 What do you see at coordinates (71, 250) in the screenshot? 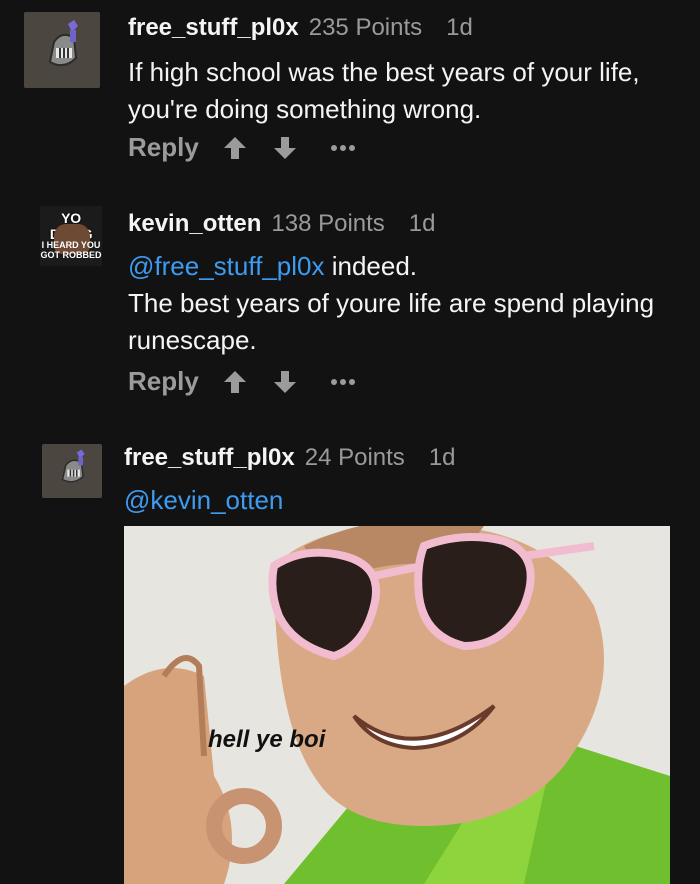
I see `avatar-bottom-text: I HEARD YOU GOT ROBBED` at bounding box center [71, 250].